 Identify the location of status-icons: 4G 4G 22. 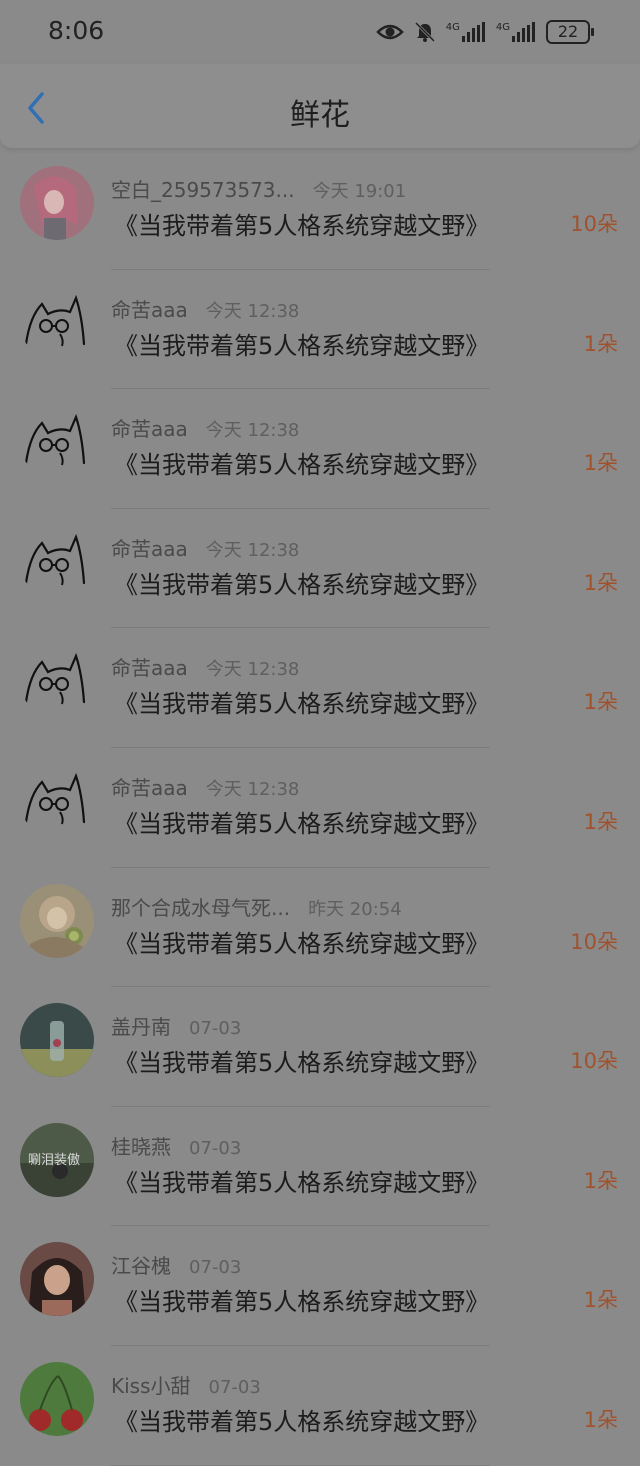
(484, 32).